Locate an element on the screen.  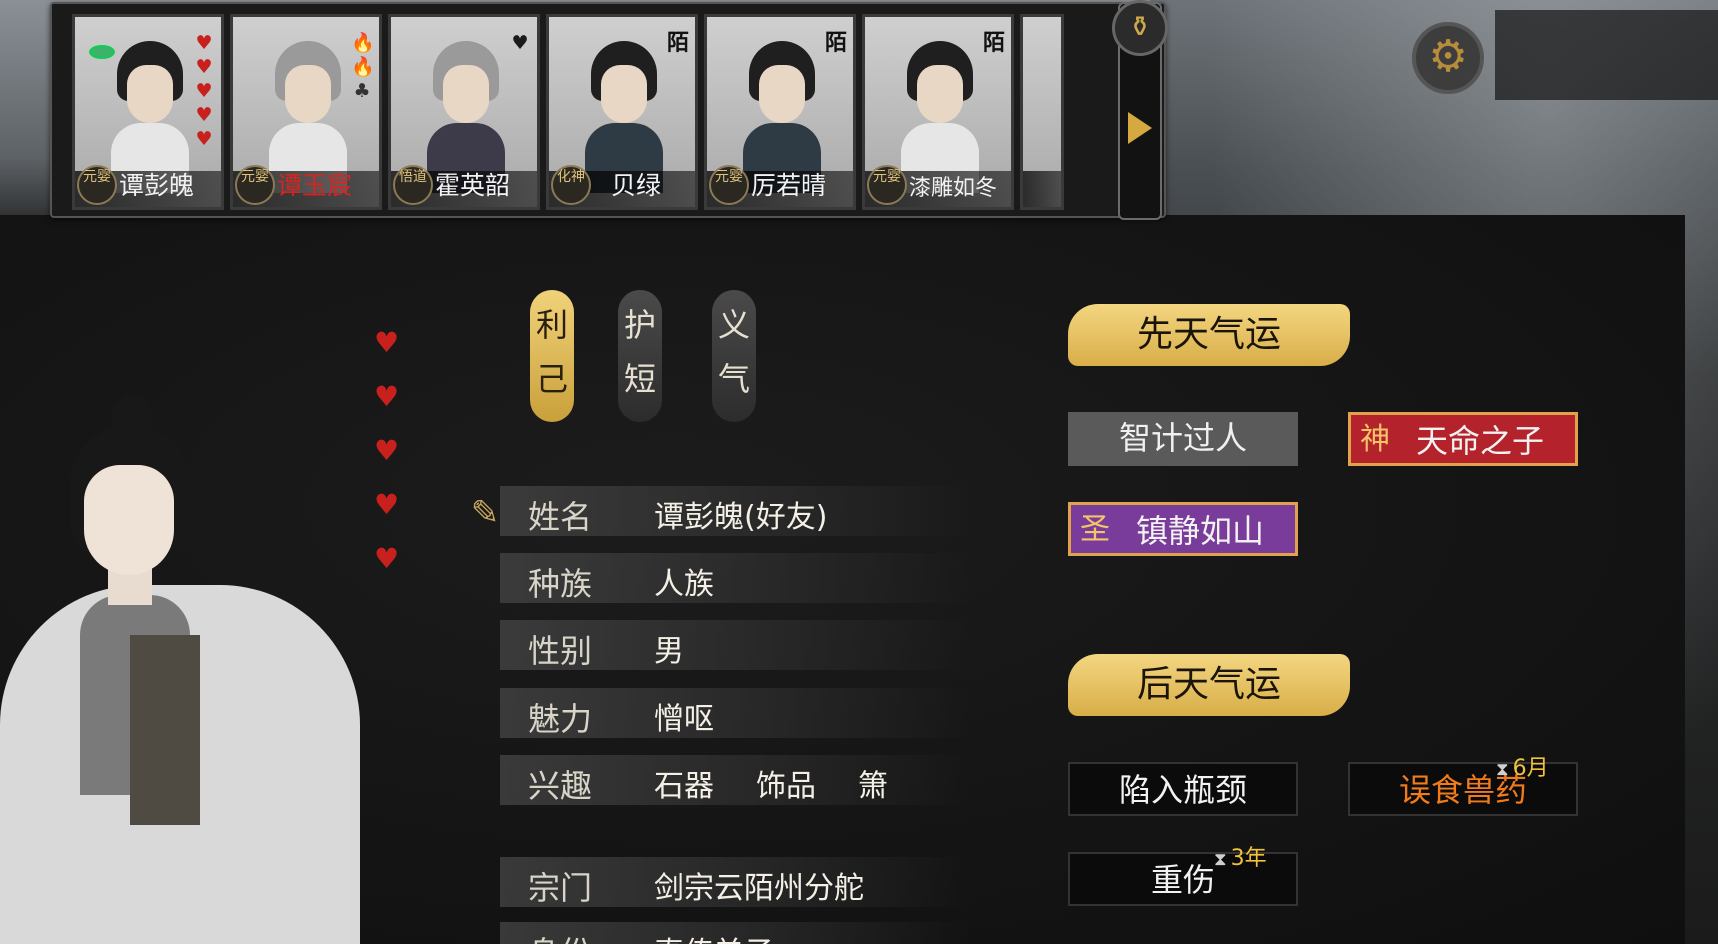
flame-icon: ♣ is located at coordinates (362, 91).